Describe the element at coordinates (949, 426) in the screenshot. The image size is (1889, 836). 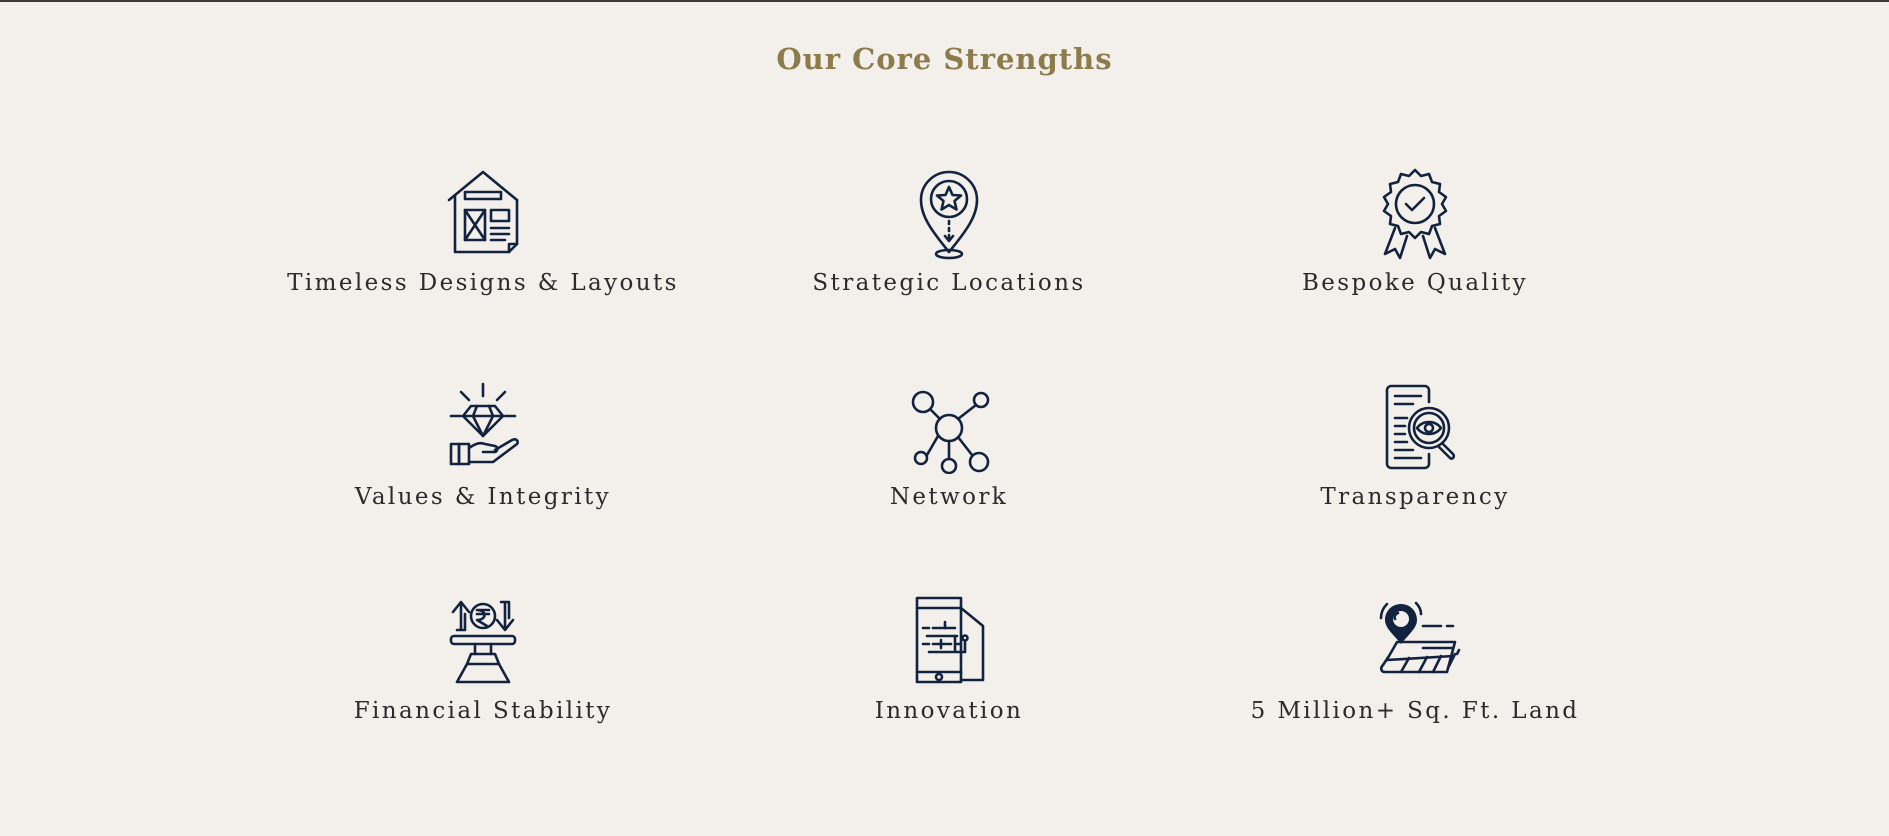
I see `network-nodes-icon` at that location.